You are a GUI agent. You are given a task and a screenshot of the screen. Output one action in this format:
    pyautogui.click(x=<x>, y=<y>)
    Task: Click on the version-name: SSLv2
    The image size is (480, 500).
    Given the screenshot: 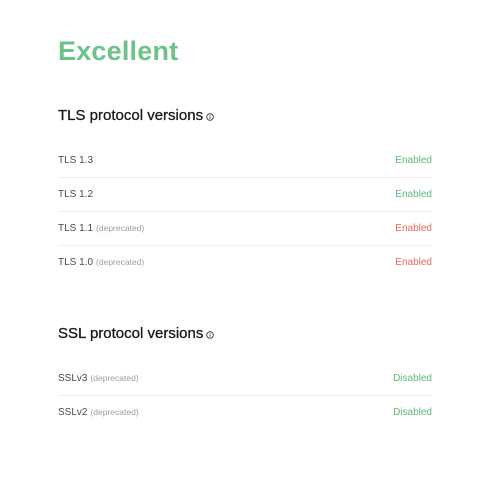 What is the action you would take?
    pyautogui.click(x=73, y=412)
    